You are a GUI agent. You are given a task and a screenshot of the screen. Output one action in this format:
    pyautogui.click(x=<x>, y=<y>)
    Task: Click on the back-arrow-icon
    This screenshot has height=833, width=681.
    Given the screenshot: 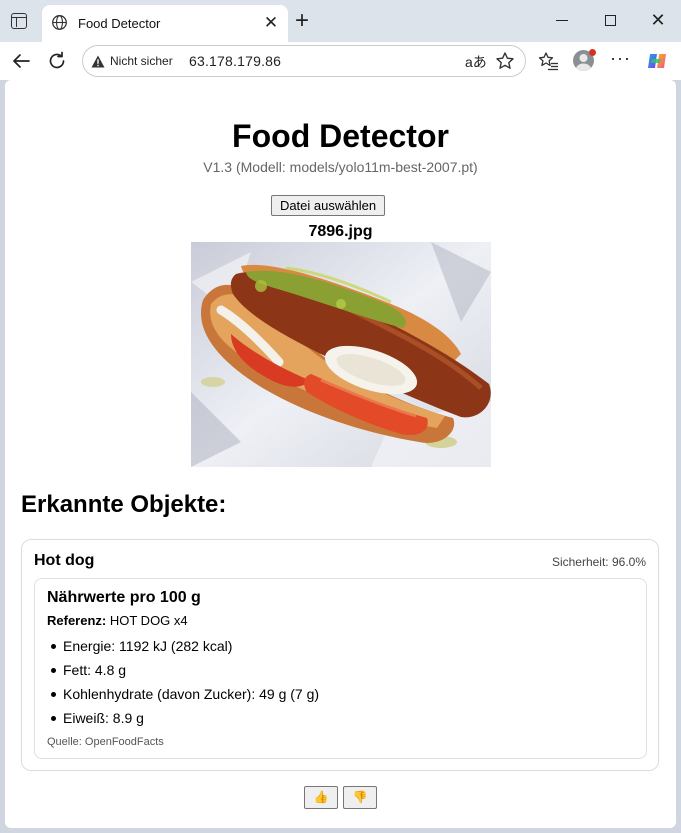 What is the action you would take?
    pyautogui.click(x=21, y=61)
    